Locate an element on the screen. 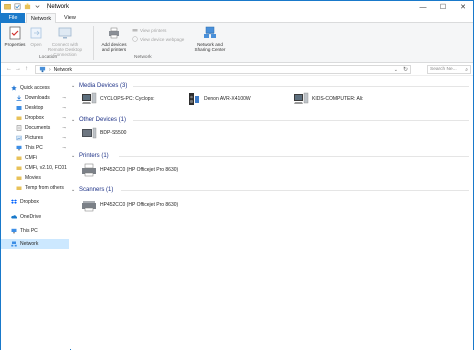  nav-item-label: CMFi, v2.10, FC01 is located at coordinates (46, 168).